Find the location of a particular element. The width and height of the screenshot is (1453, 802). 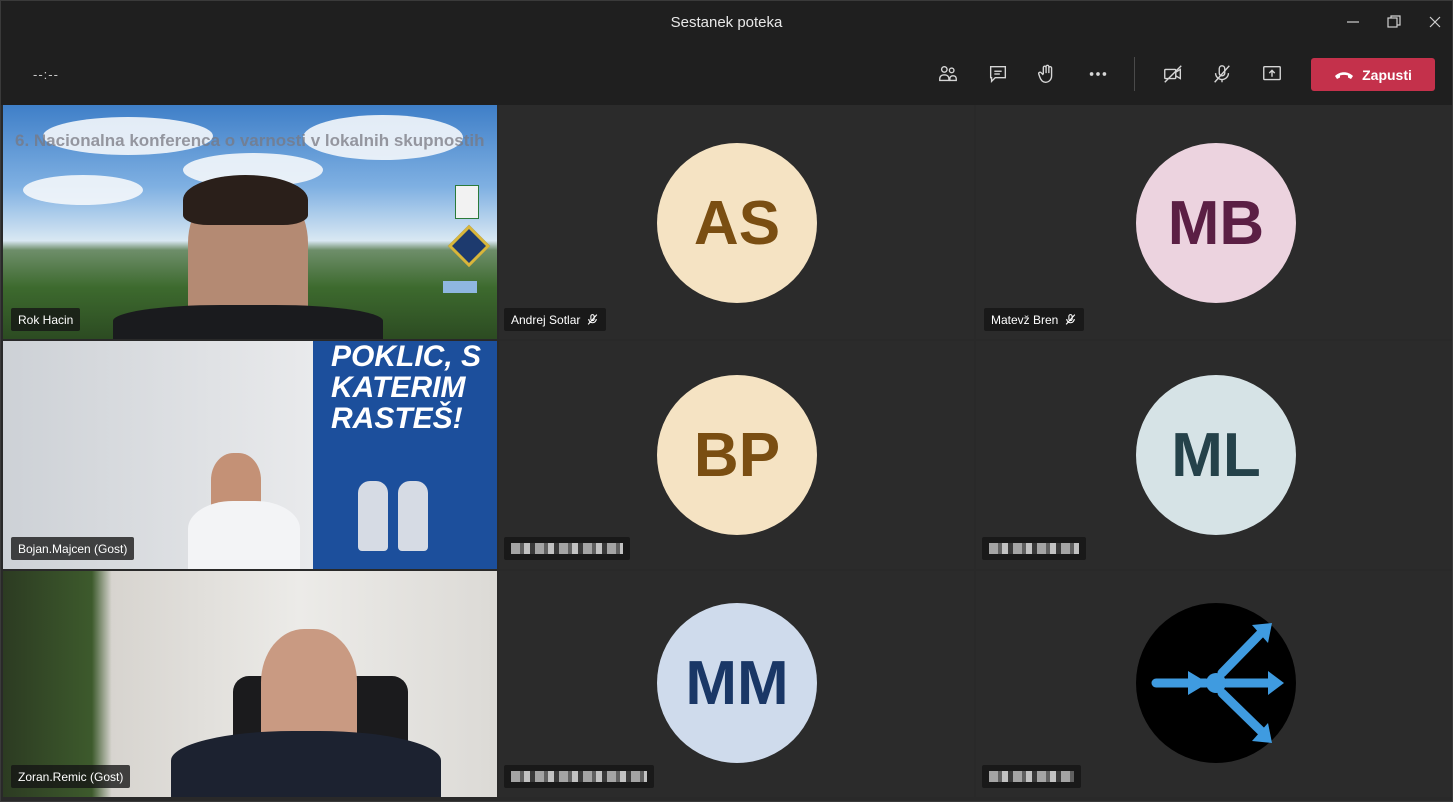

avatar is located at coordinates (1216, 683).